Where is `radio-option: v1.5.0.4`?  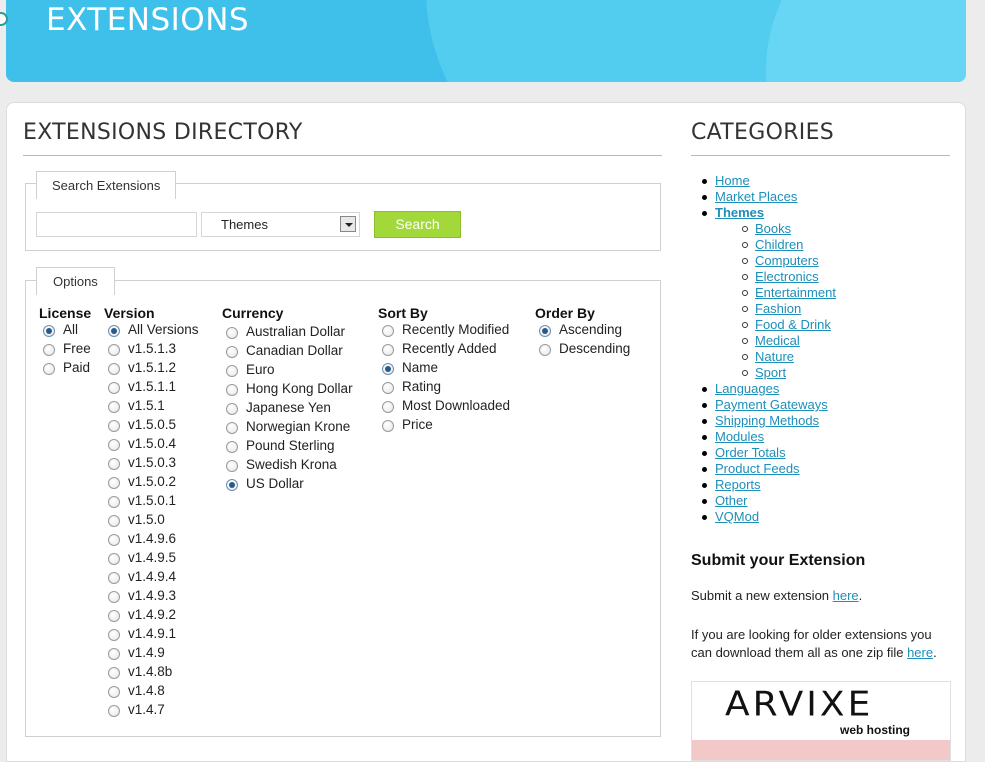
radio-option: v1.5.0.4 is located at coordinates (140, 445).